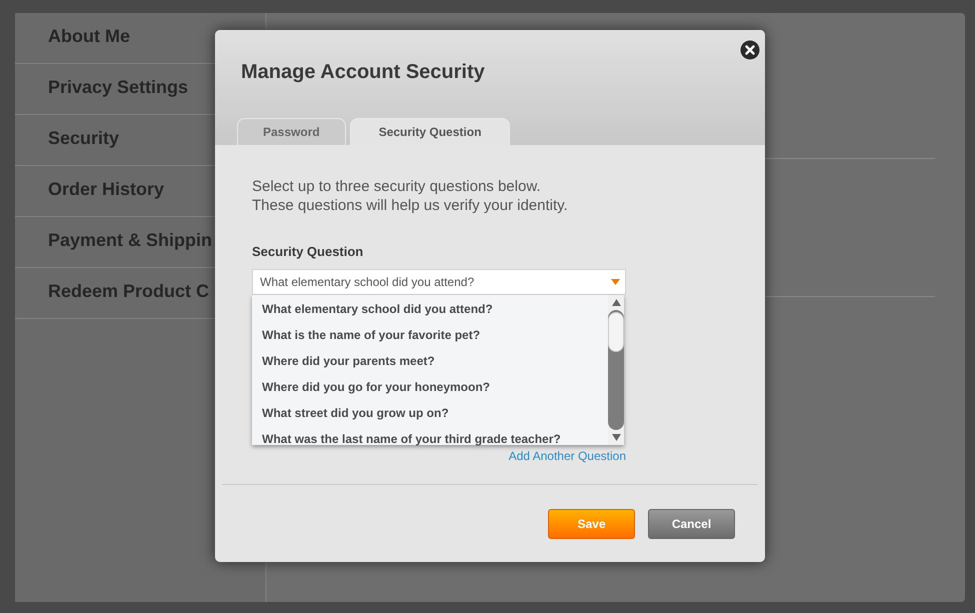  I want to click on dropdown-option: What street did you grow up on?, so click(435, 413).